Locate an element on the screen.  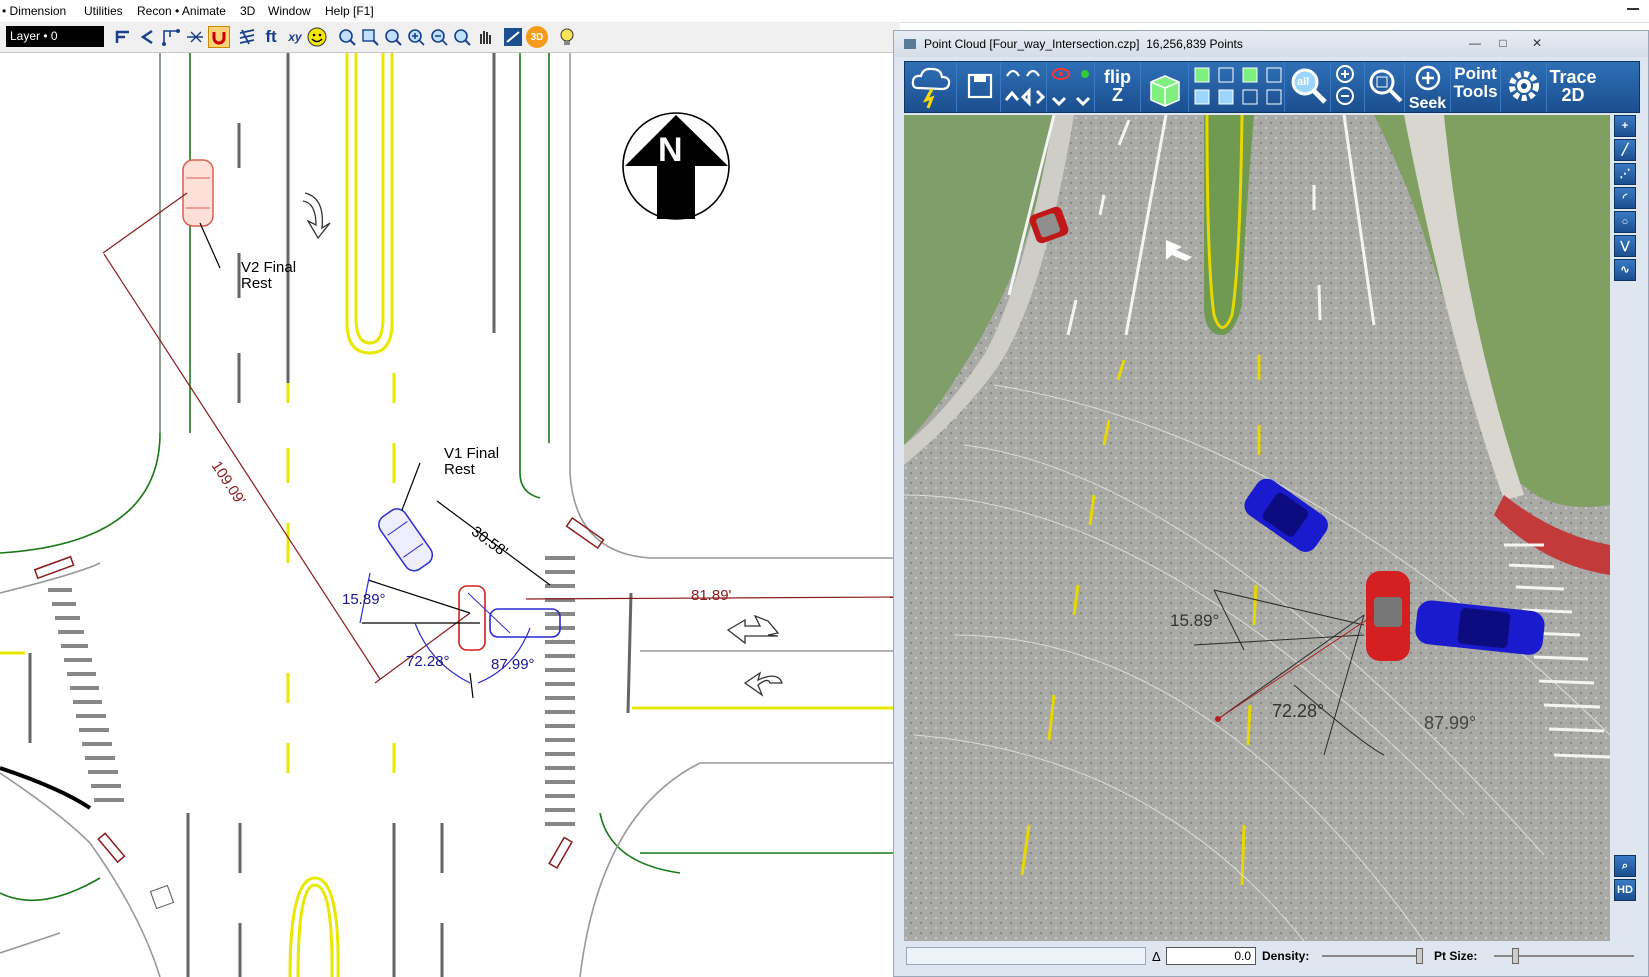
north-arrow-letter: N is located at coordinates (670, 150).